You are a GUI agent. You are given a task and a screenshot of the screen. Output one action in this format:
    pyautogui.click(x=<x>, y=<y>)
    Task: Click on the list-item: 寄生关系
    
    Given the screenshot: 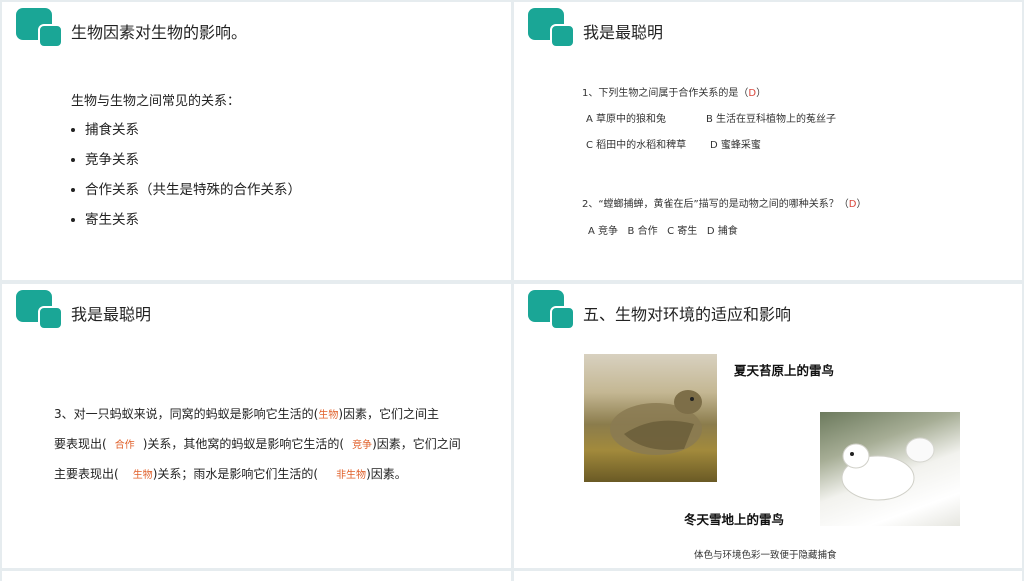 What is the action you would take?
    pyautogui.click(x=186, y=223)
    